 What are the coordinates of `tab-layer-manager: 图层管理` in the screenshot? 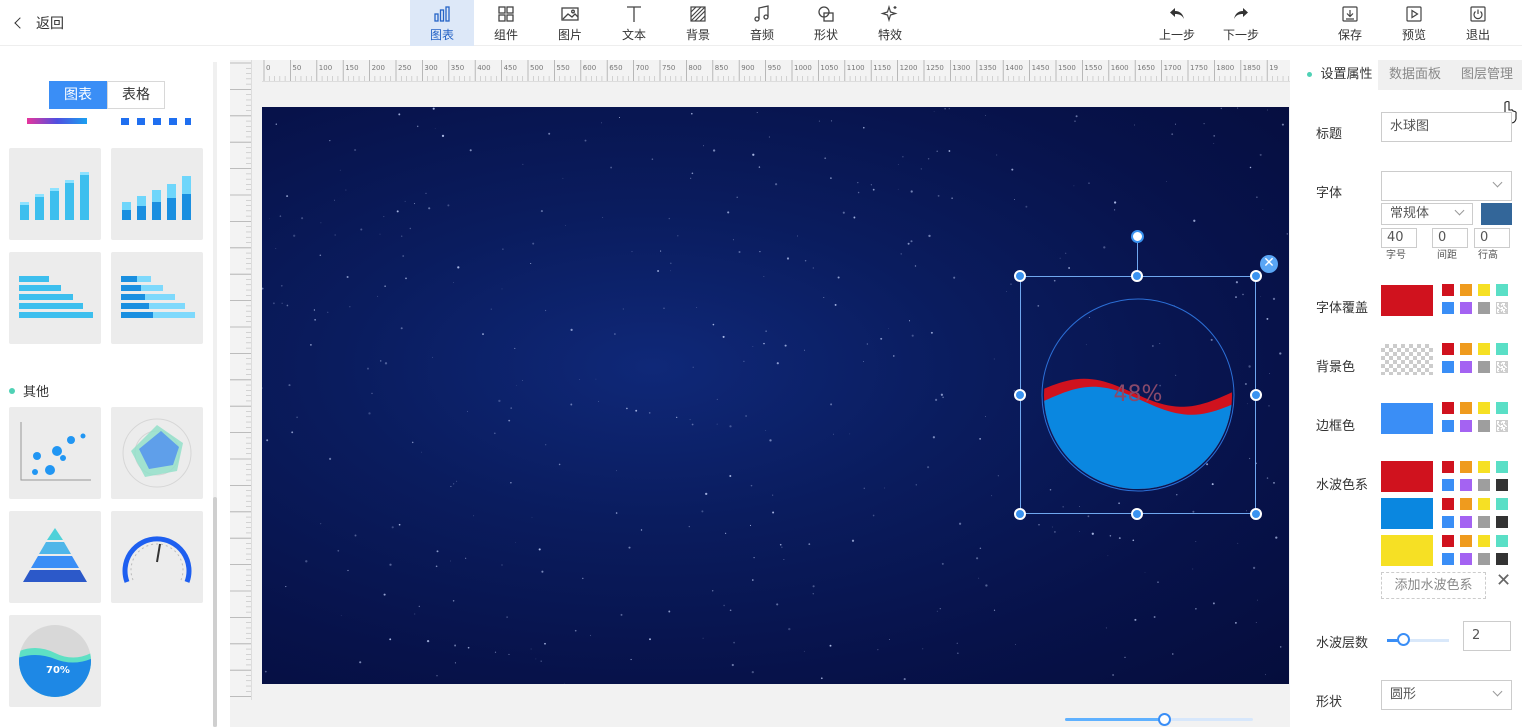 It's located at (1487, 75).